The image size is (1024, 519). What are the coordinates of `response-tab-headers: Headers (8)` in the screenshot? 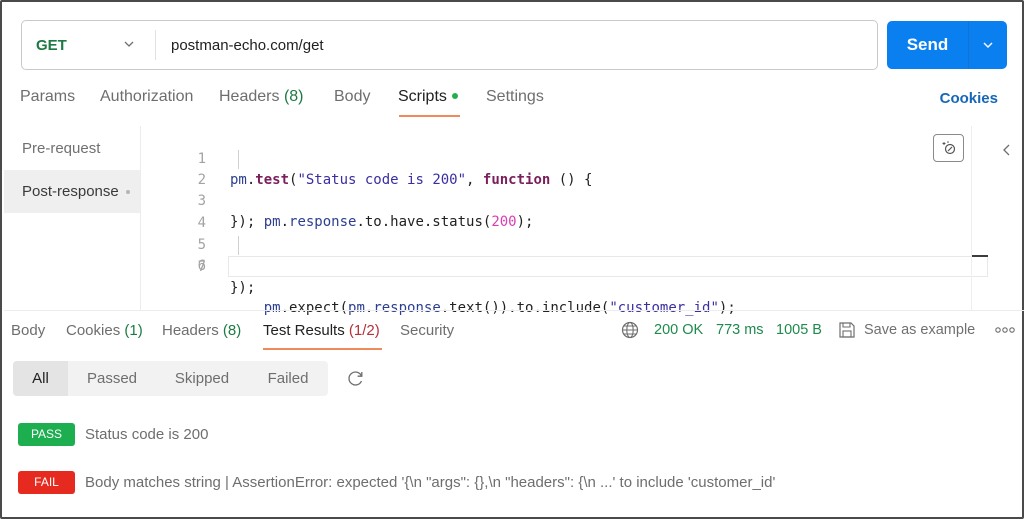 It's located at (201, 330).